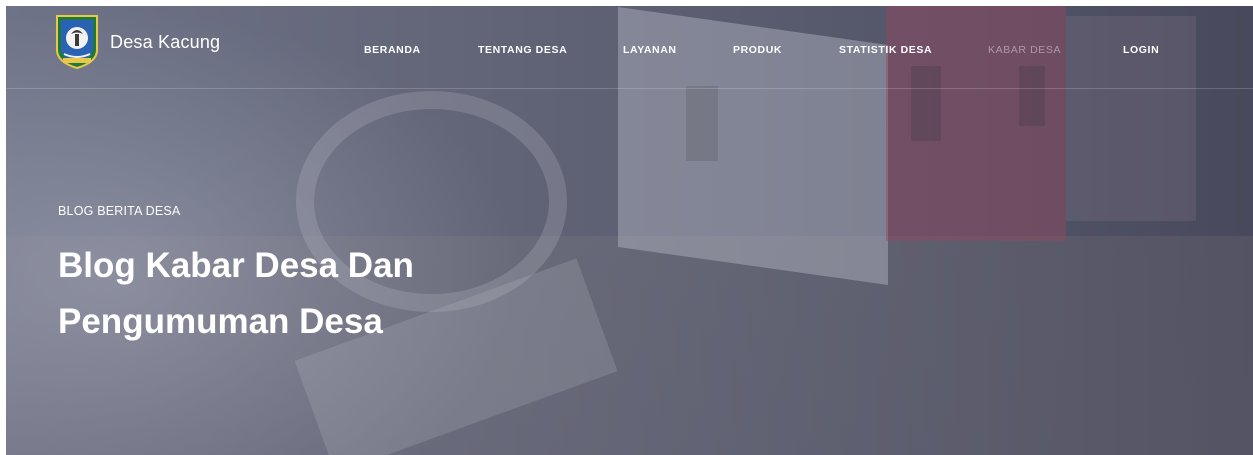 This screenshot has width=1253, height=455. Describe the element at coordinates (885, 50) in the screenshot. I see `nav-statistik-desa: STATISTIK DESA` at that location.